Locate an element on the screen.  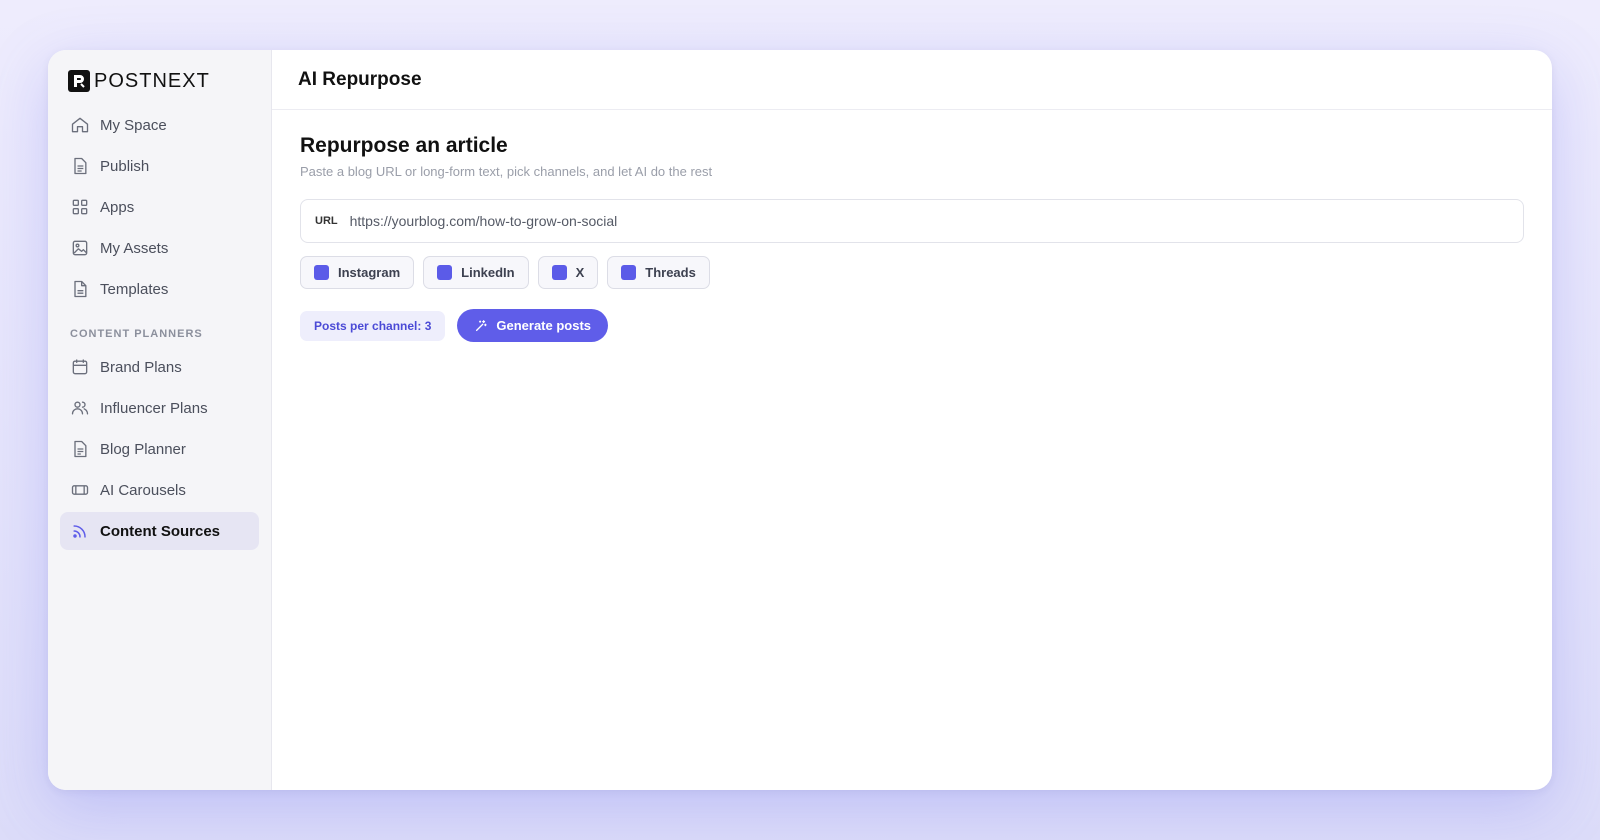
channel-label: X is located at coordinates (580, 272).